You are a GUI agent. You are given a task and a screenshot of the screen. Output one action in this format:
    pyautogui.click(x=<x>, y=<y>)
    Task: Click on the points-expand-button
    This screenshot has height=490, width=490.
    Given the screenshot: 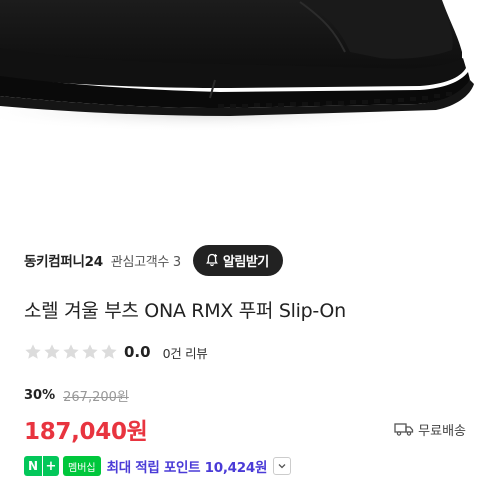 What is the action you would take?
    pyautogui.click(x=282, y=466)
    